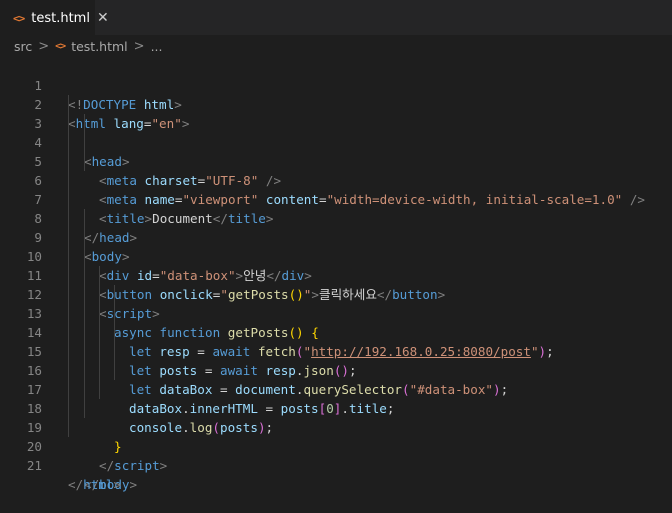 The image size is (672, 513). I want to click on code-line: 11 <script>, so click(336, 284).